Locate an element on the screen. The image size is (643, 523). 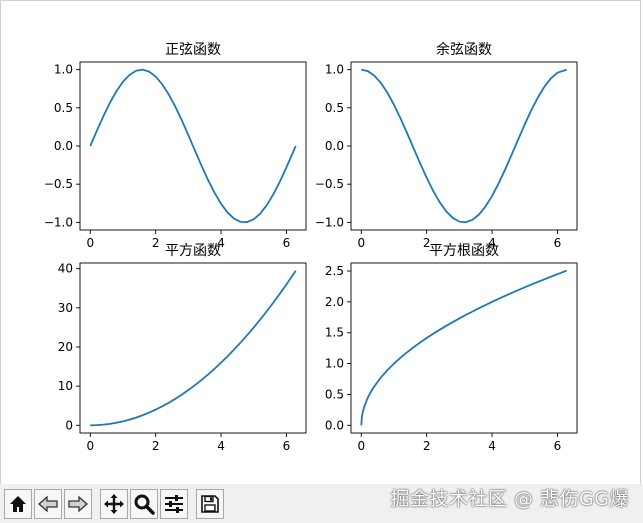
arrow-right-icon is located at coordinates (78, 503).